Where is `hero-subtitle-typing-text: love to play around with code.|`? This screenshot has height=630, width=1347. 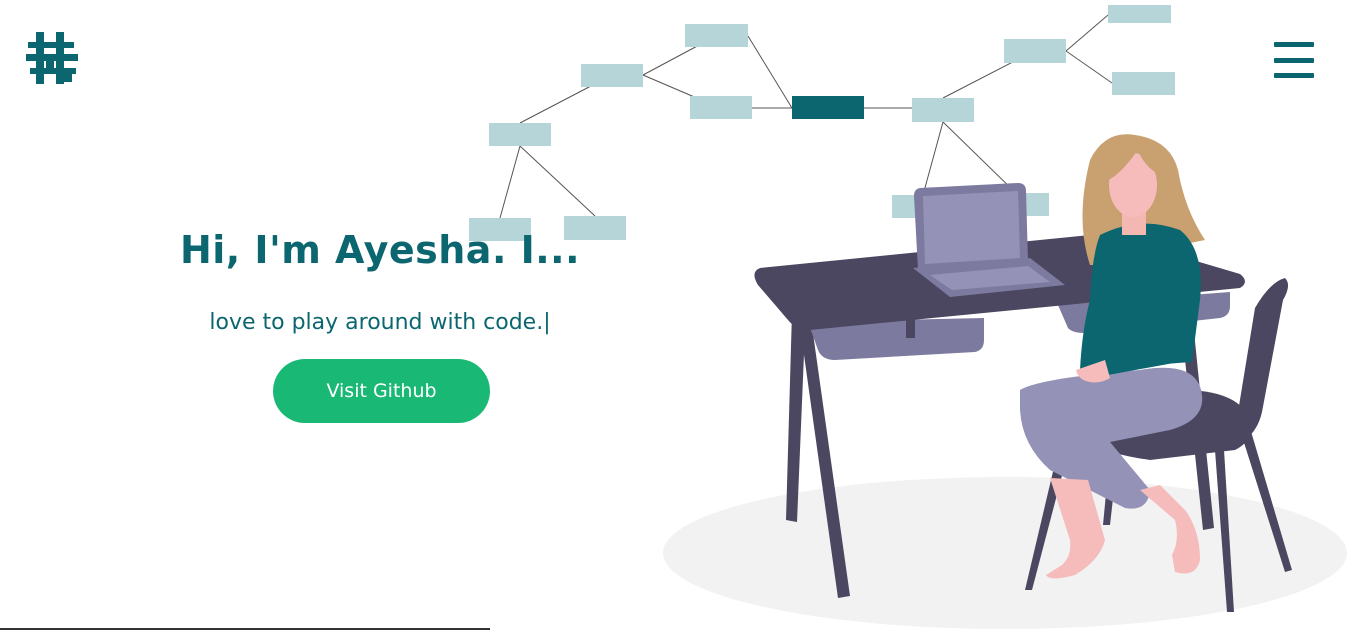 hero-subtitle-typing-text: love to play around with code.| is located at coordinates (380, 322).